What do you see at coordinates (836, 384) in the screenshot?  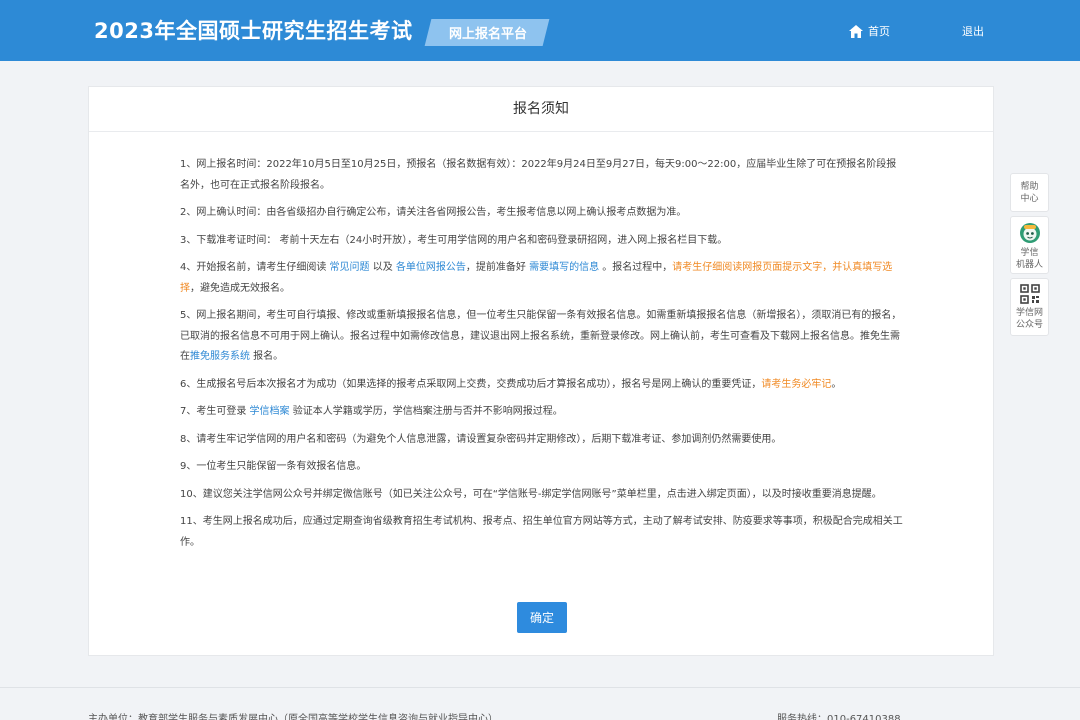 I see `notice-text: 。` at bounding box center [836, 384].